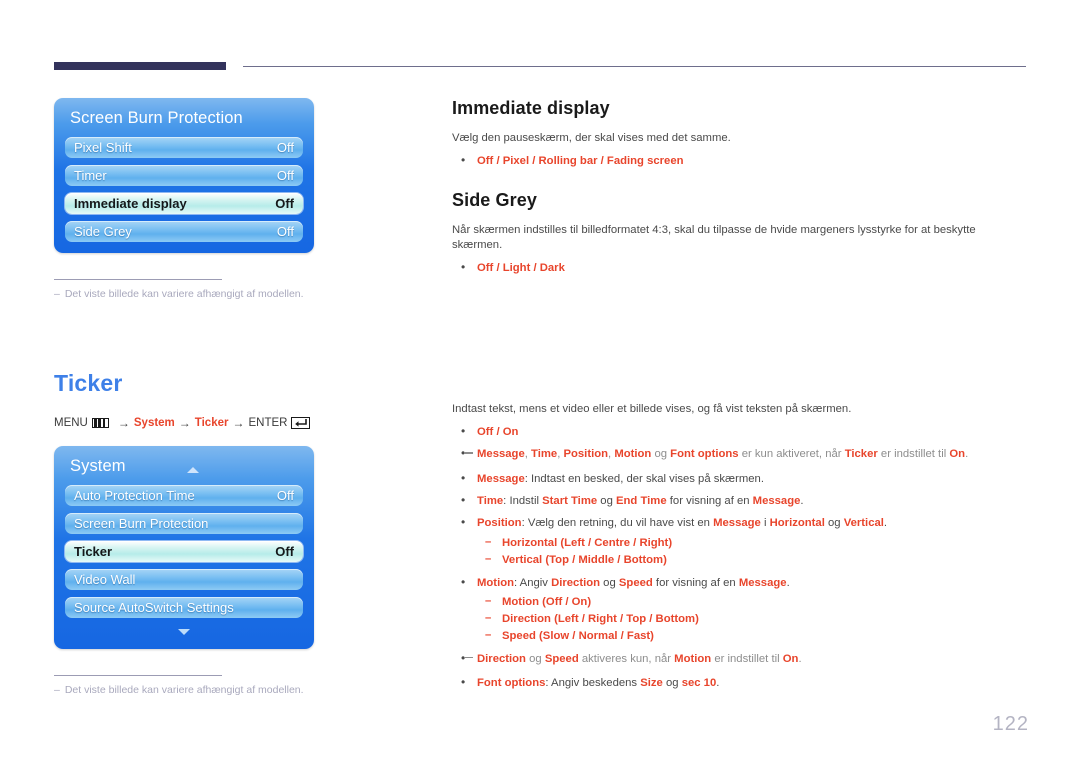 The width and height of the screenshot is (1080, 763). Describe the element at coordinates (184, 231) in the screenshot. I see `osd-row-side-grey: Side Grey Off` at that location.